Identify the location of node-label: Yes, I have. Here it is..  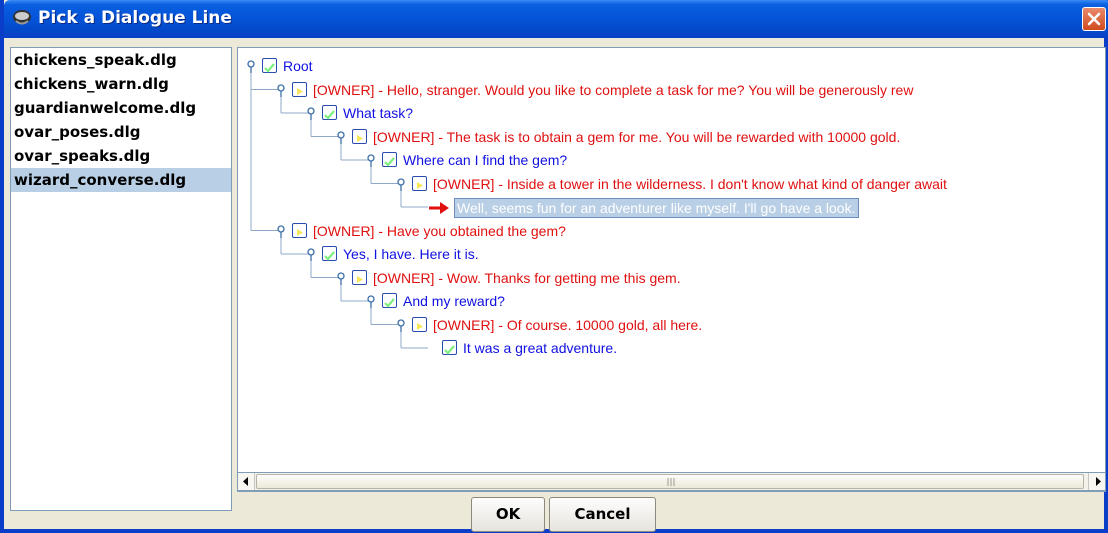
(411, 254).